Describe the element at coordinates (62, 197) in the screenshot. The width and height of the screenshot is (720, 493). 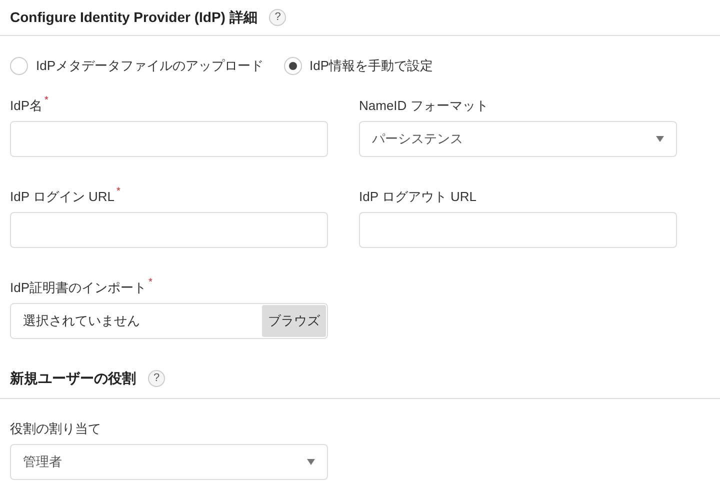
I see `field-label: IdP ログイン URL` at that location.